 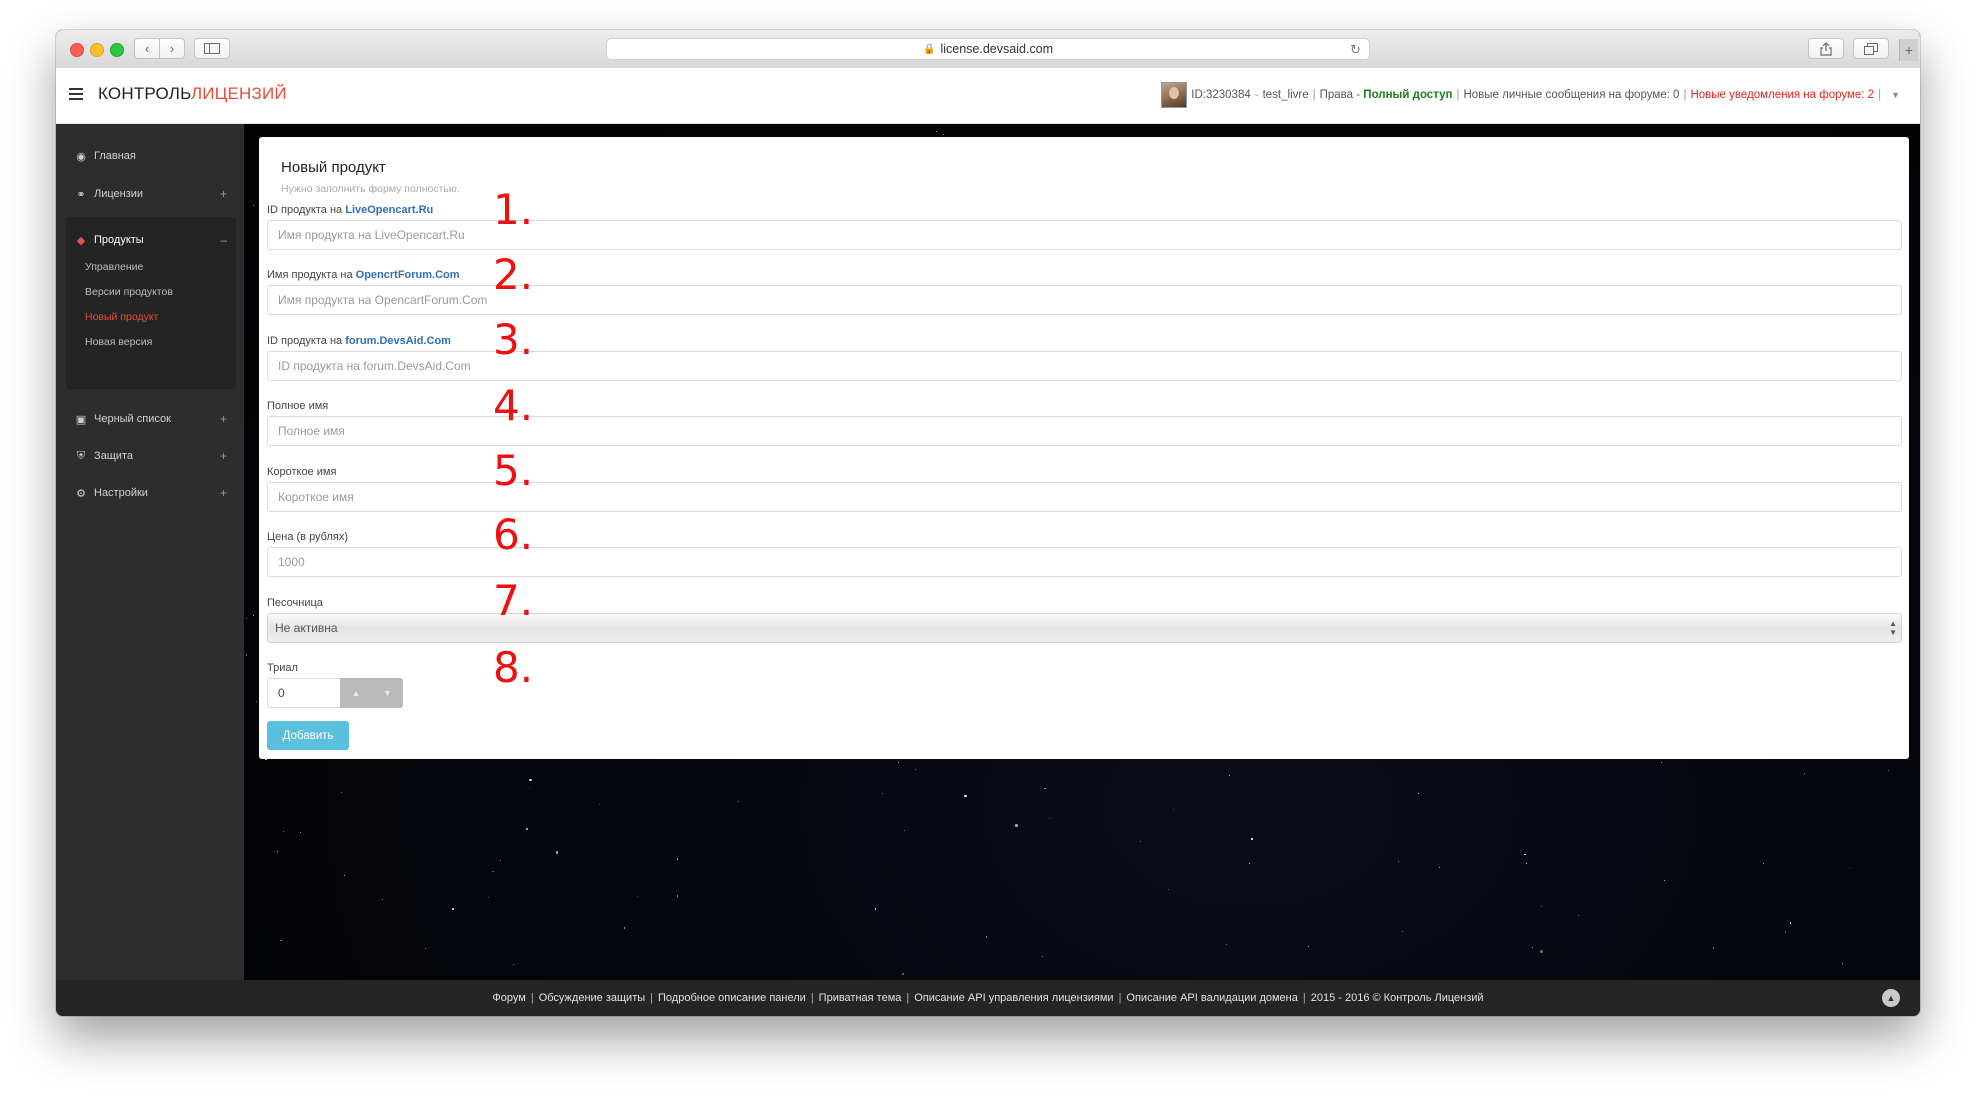 What do you see at coordinates (1895, 95) in the screenshot?
I see `chevron-down-icon: ▼` at bounding box center [1895, 95].